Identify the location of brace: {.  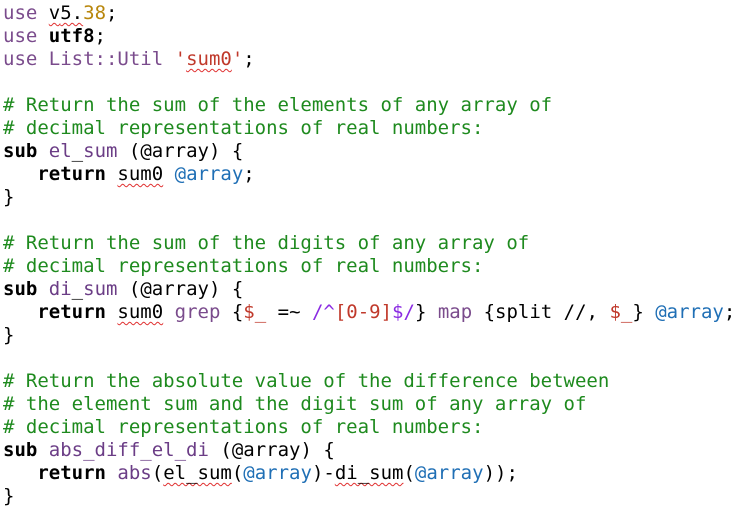
(232, 312).